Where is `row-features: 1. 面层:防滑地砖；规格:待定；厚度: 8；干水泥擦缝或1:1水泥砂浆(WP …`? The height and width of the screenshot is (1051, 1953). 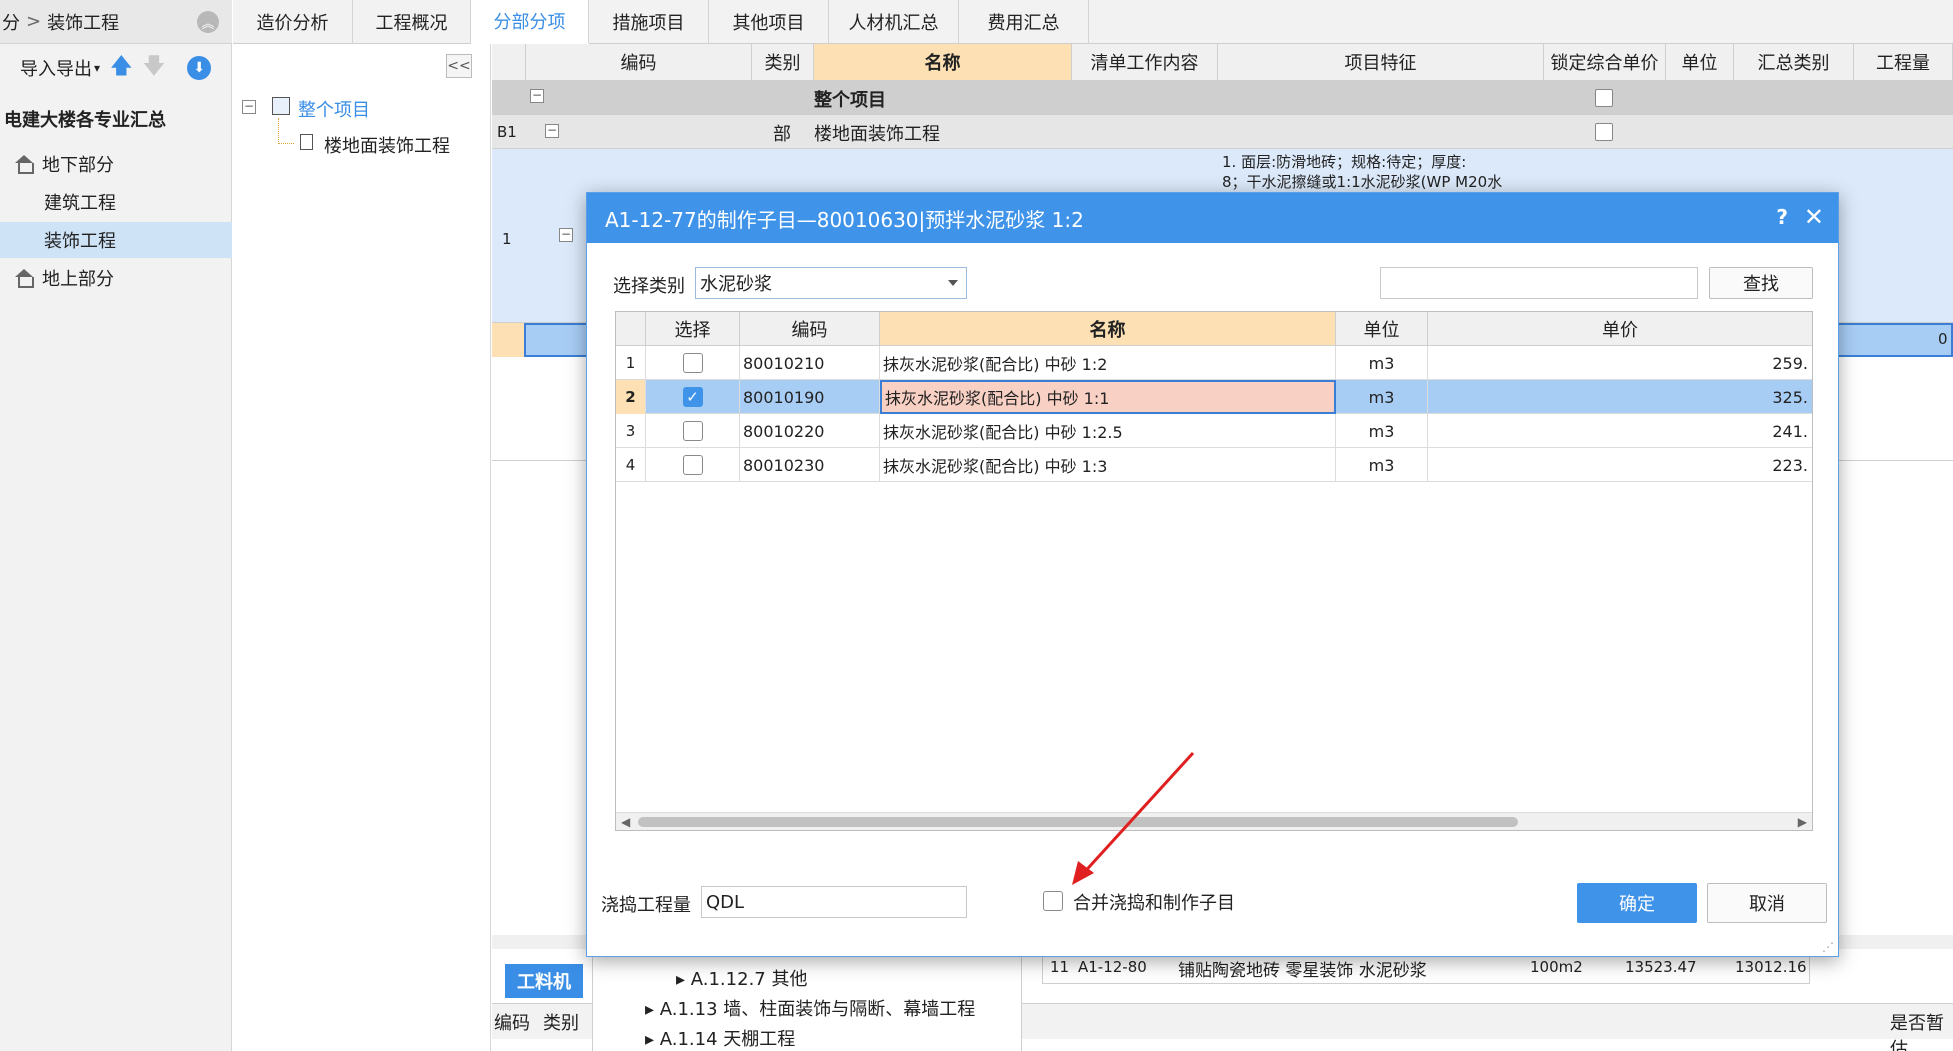
row-features: 1. 面层:防滑地砖；规格:待定；厚度: 8；干水泥擦缝或1:1水泥砂浆(WP … is located at coordinates (1362, 172).